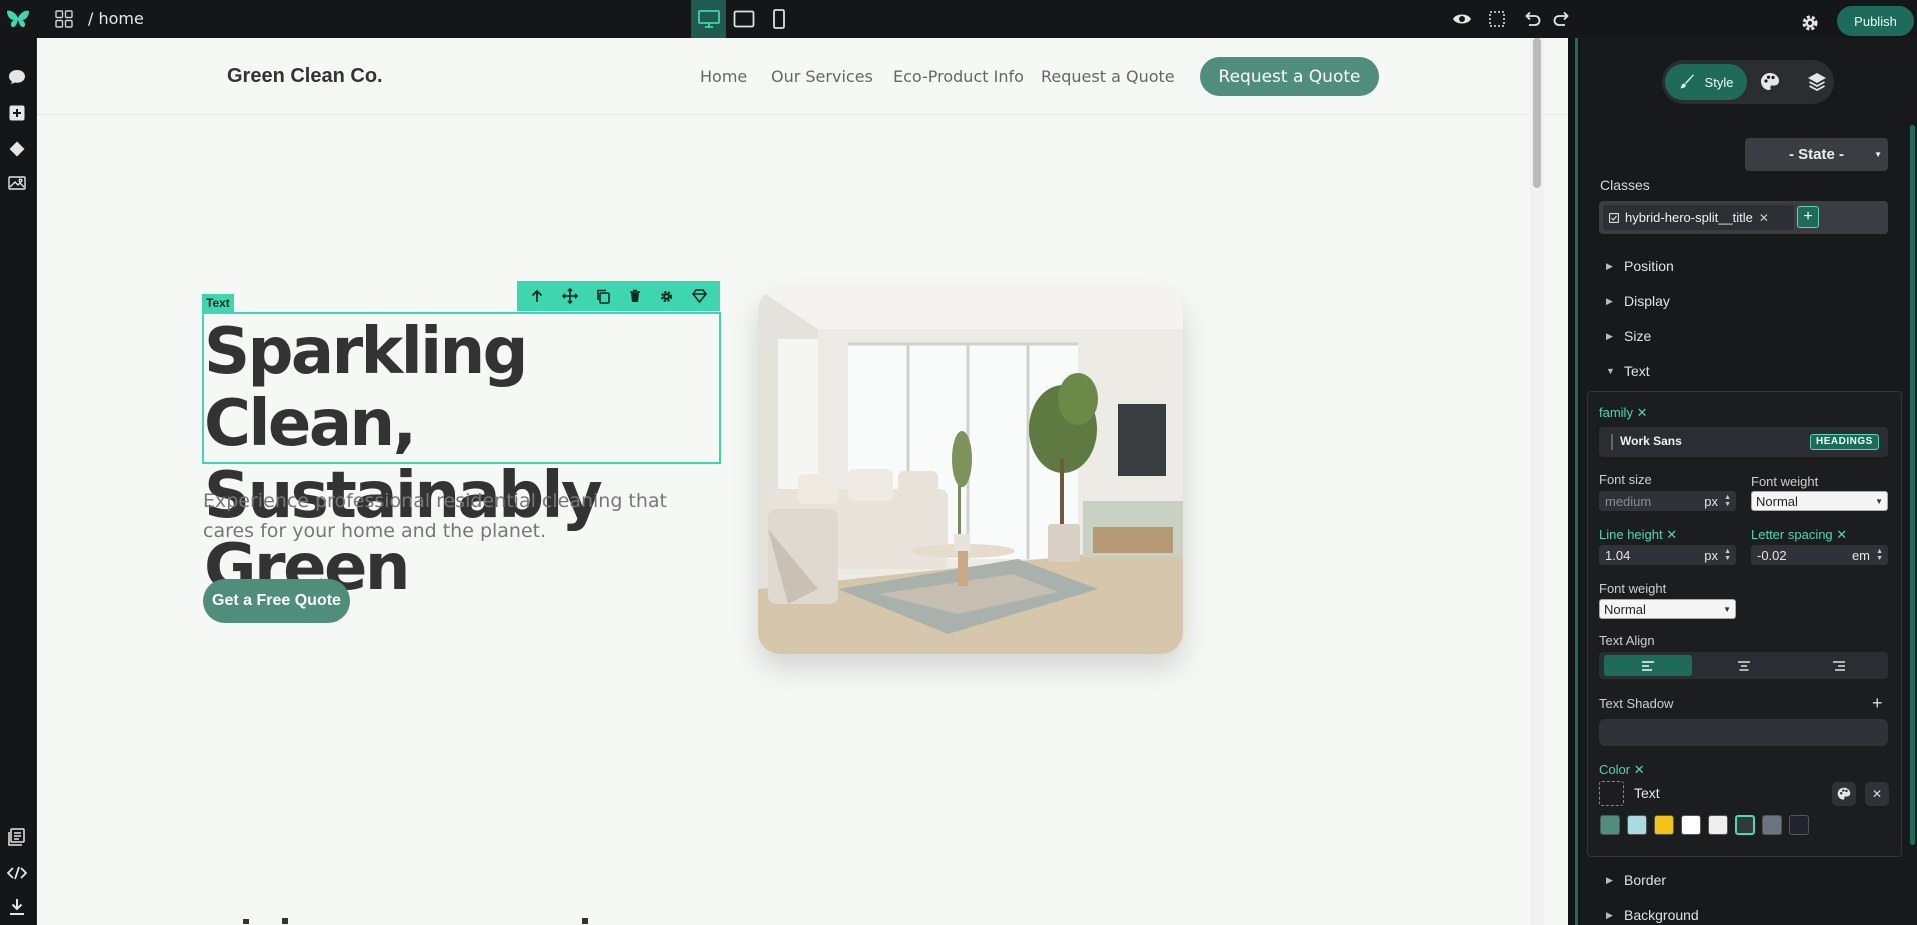 This screenshot has height=925, width=1917. Describe the element at coordinates (1648, 665) in the screenshot. I see `align-left-button` at that location.